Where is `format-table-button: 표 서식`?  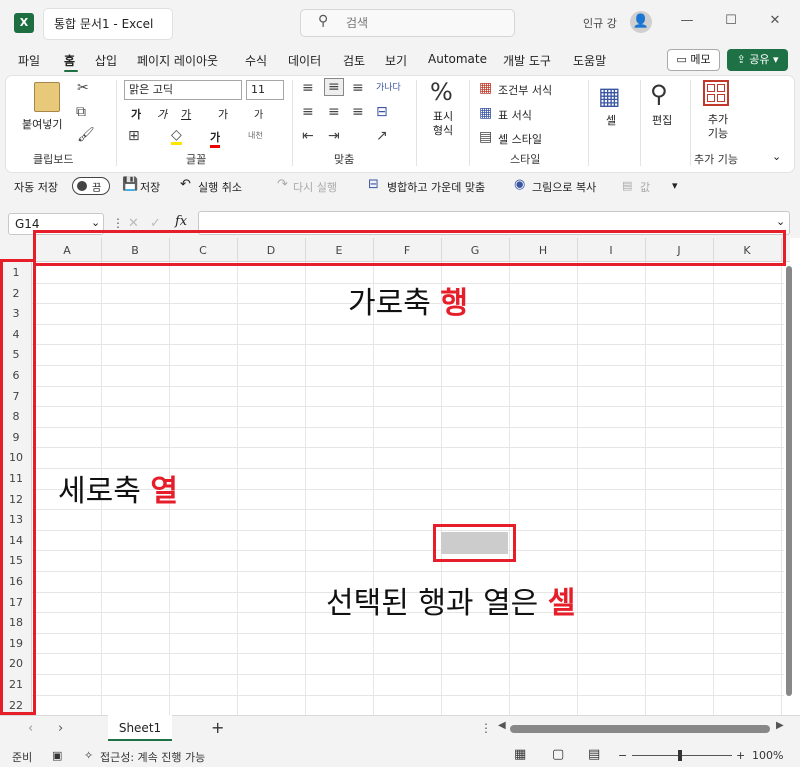 format-table-button: 표 서식 is located at coordinates (515, 115).